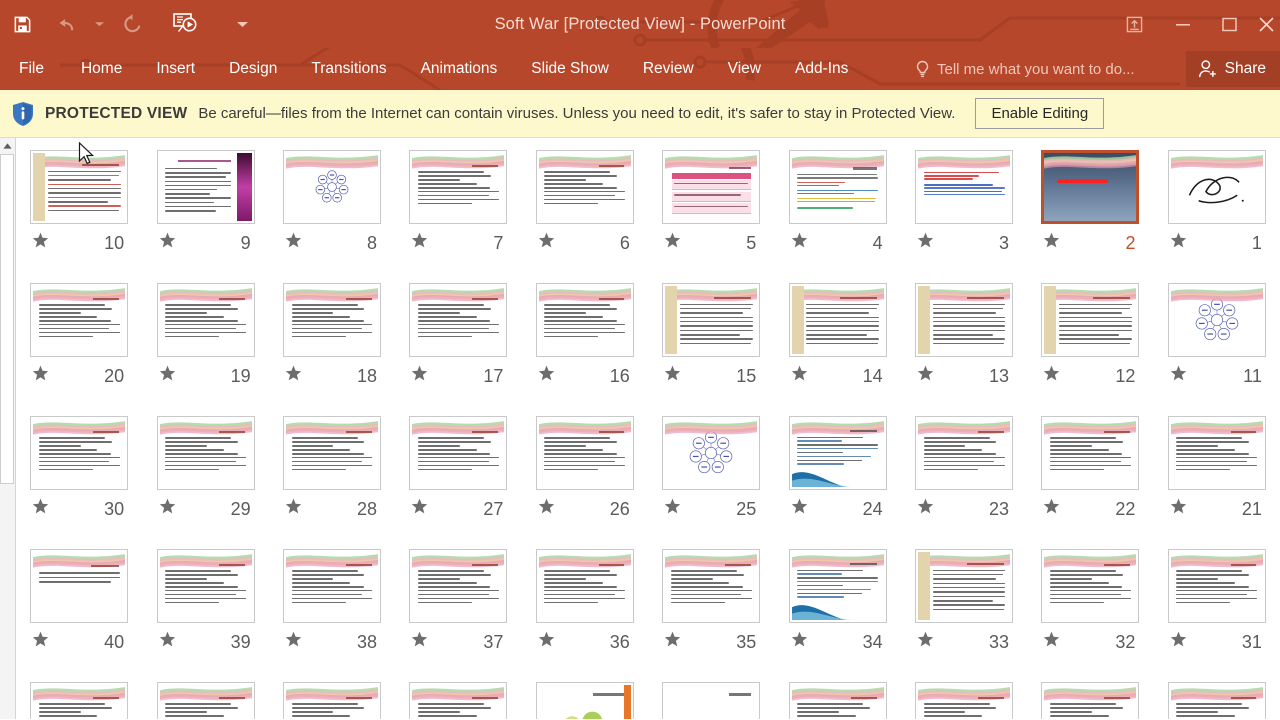 The image size is (1280, 720). I want to click on slide-cell-48: 48, so click(332, 697).